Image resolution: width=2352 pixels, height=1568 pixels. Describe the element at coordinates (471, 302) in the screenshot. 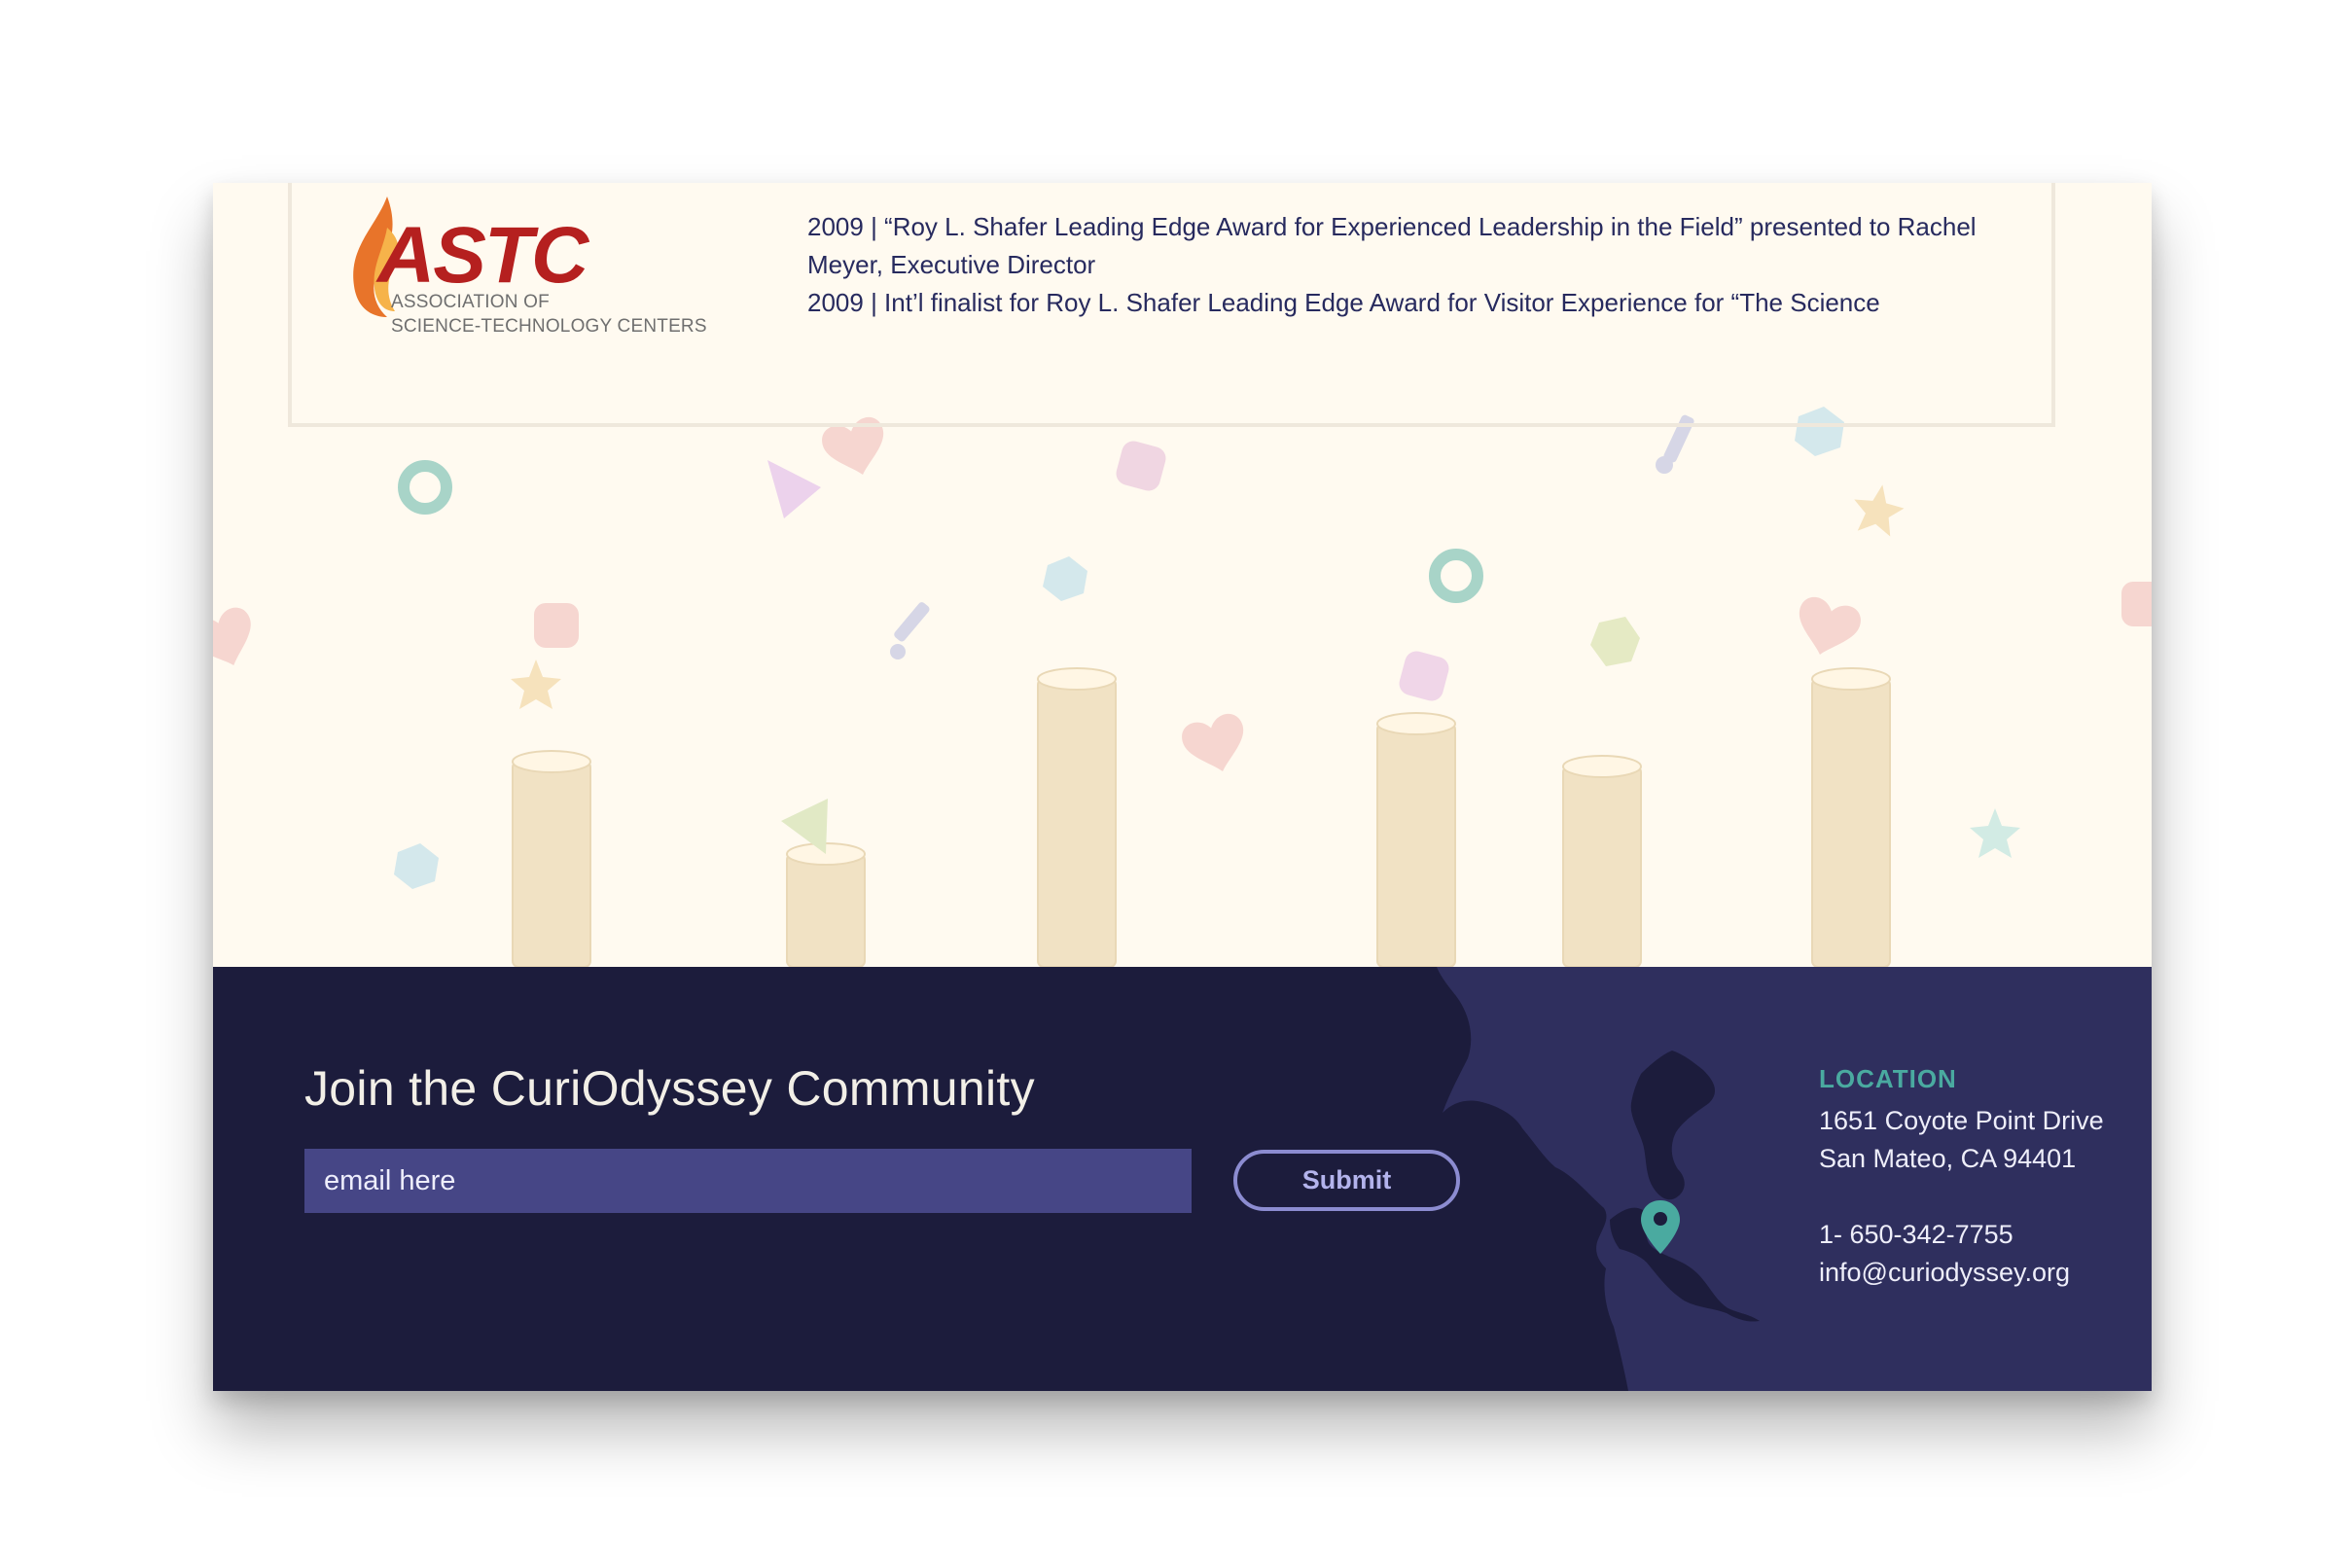

I see `astc-subtitle-line1: Association of` at that location.